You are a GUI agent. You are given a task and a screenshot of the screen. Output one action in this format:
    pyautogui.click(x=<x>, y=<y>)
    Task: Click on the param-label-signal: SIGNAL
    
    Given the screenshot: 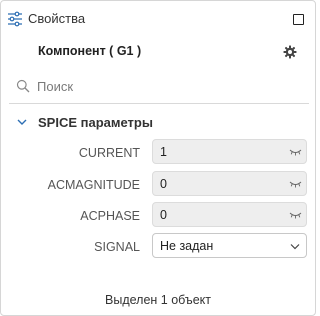 What is the action you would take?
    pyautogui.click(x=117, y=247)
    